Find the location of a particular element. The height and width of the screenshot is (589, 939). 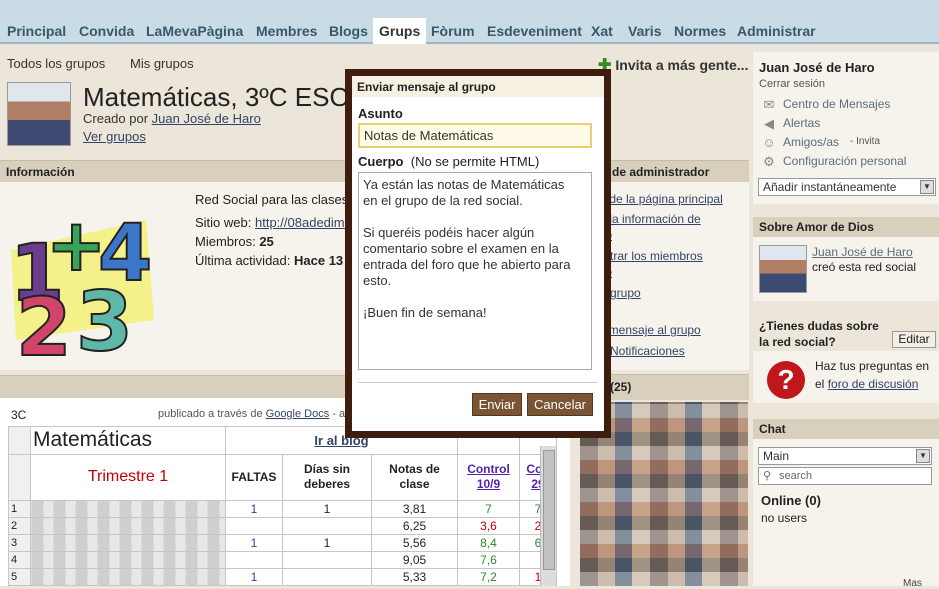

tab-varis: Varis is located at coordinates (644, 31).